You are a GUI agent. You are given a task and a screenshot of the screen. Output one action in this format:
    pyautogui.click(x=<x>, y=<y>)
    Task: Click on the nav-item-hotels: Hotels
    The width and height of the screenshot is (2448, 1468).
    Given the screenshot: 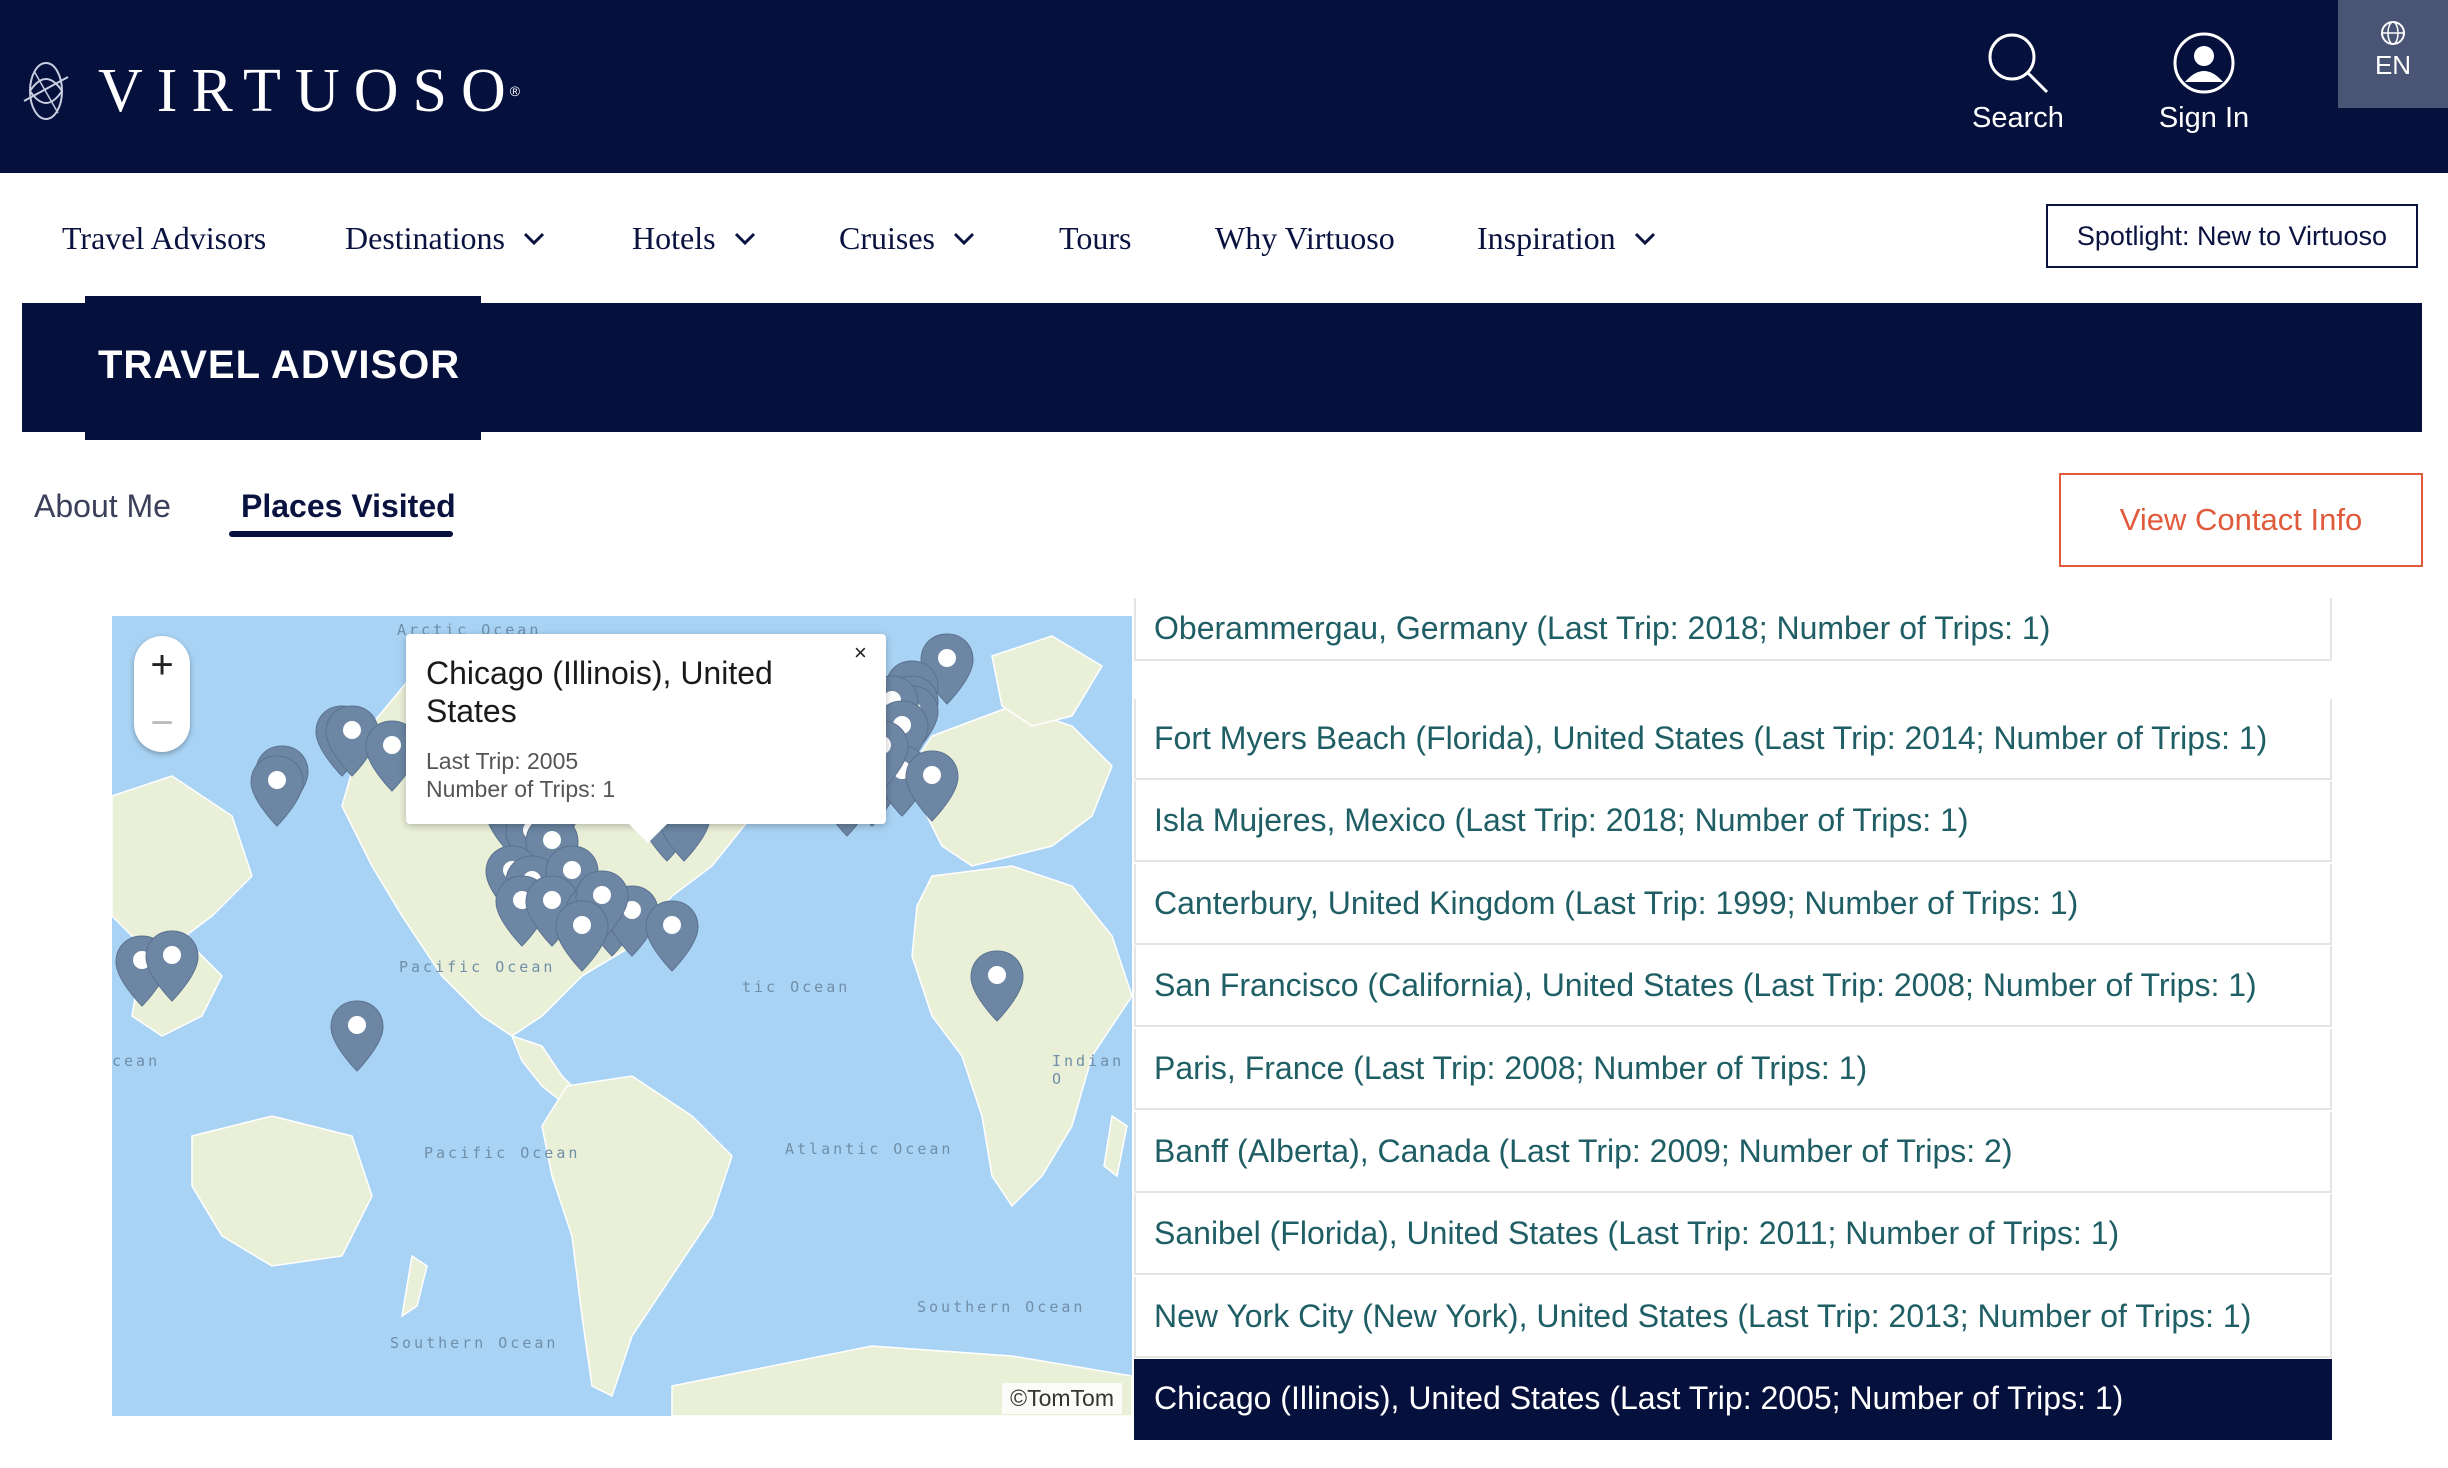 What is the action you would take?
    pyautogui.click(x=695, y=238)
    